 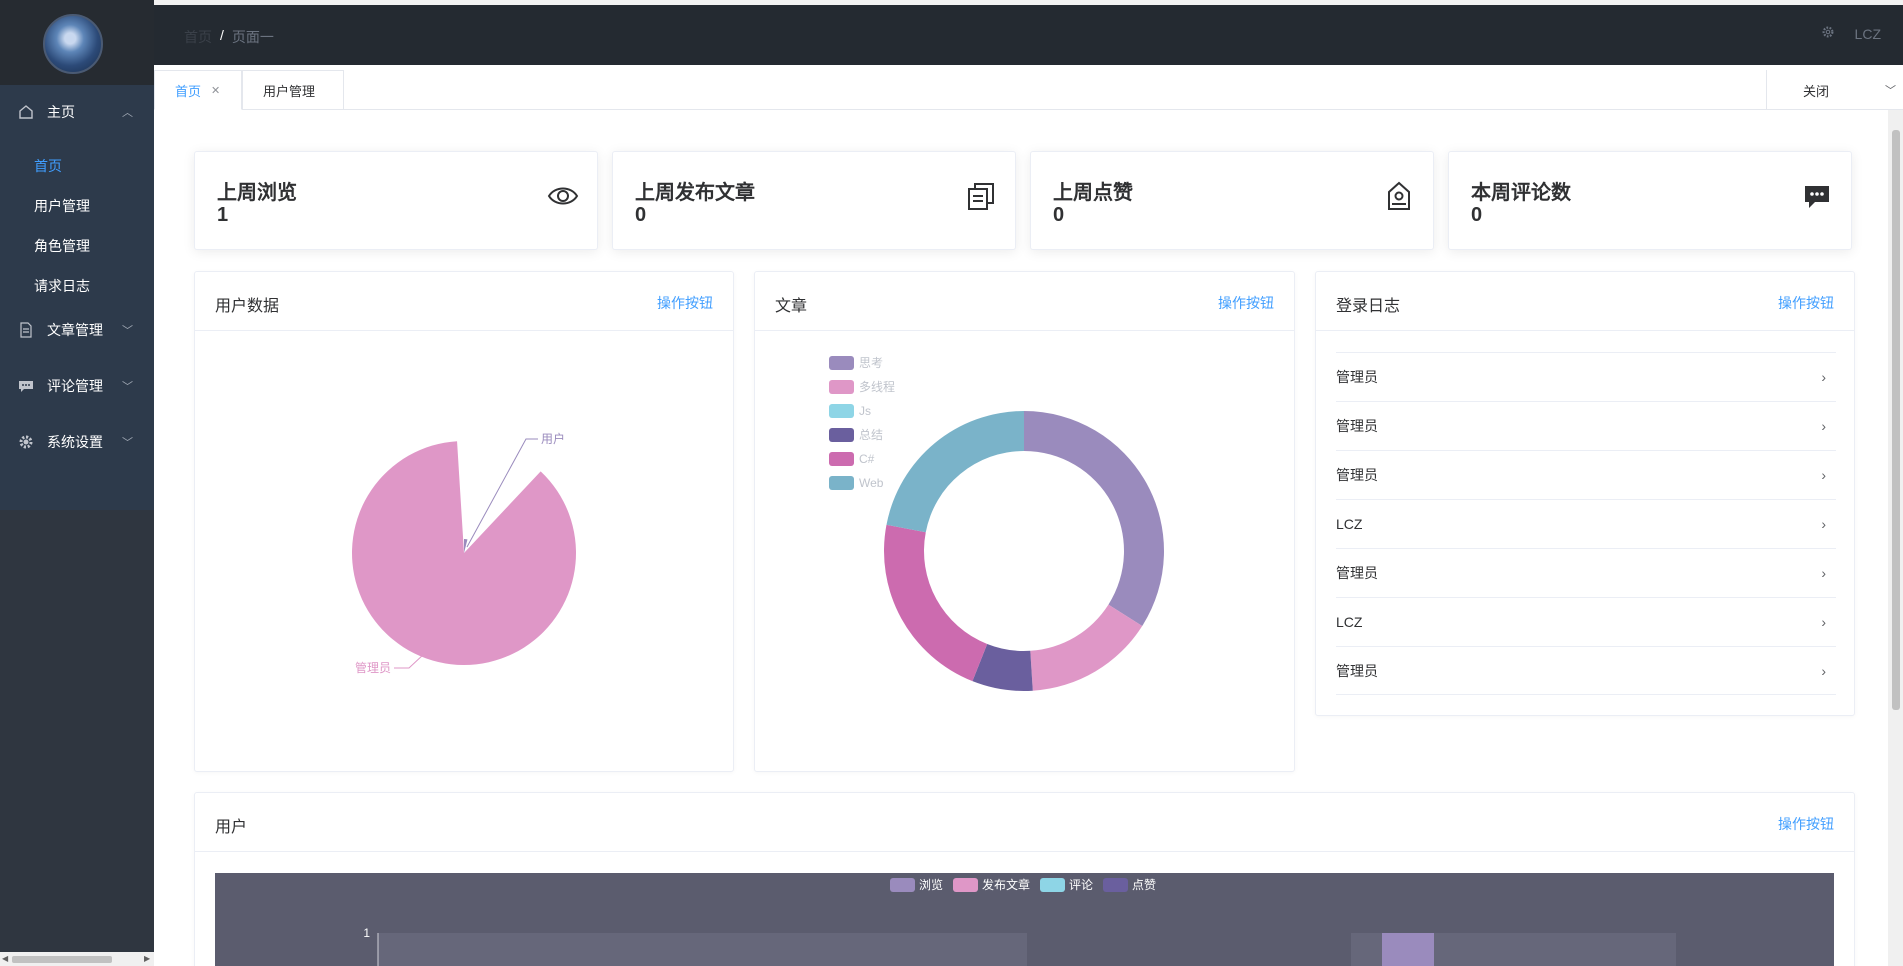 I want to click on panel-header: 用户数据 操作按钮, so click(x=464, y=301).